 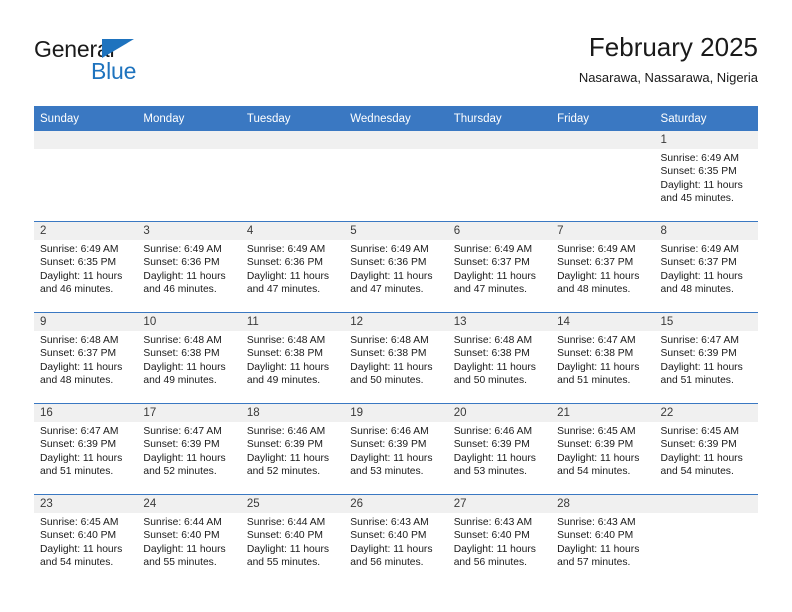 I want to click on weekday-header-tuesday: Tuesday, so click(x=292, y=118).